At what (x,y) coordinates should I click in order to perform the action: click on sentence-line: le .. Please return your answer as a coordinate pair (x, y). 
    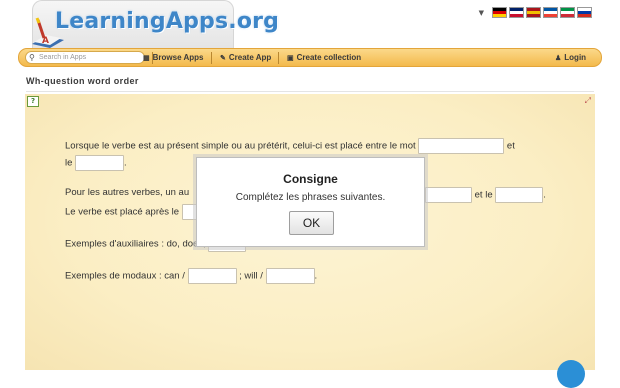
    Looking at the image, I should click on (96, 163).